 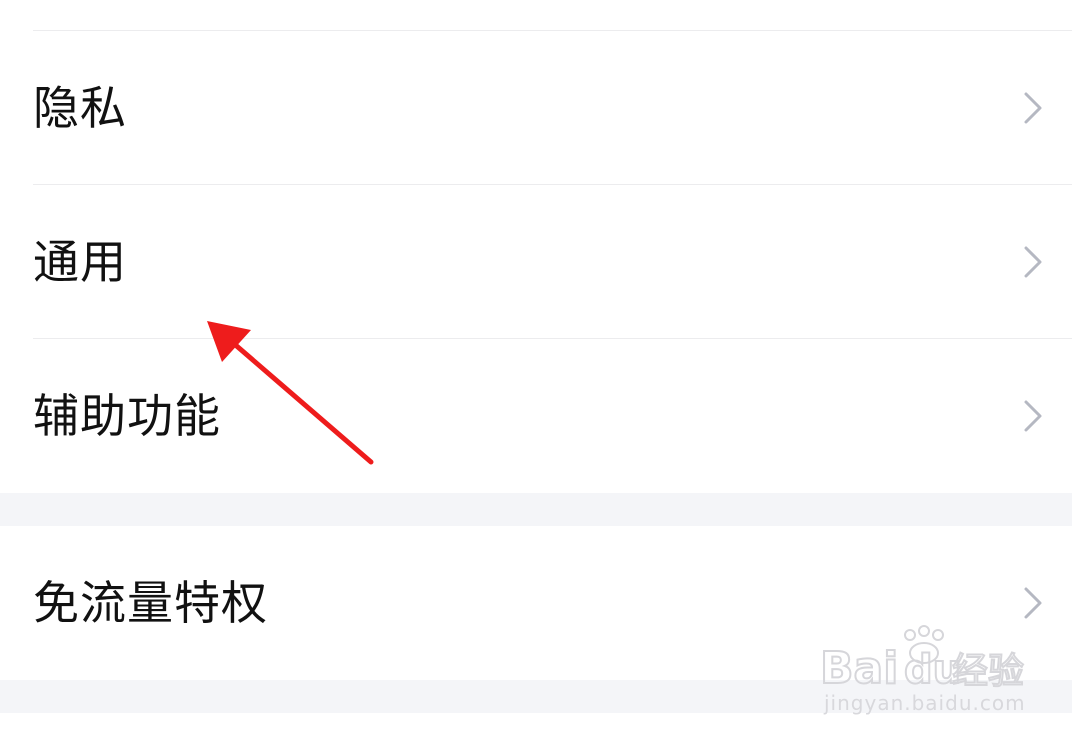 What do you see at coordinates (922, 660) in the screenshot?
I see `baidu-logo-icon: Bai du 经验` at bounding box center [922, 660].